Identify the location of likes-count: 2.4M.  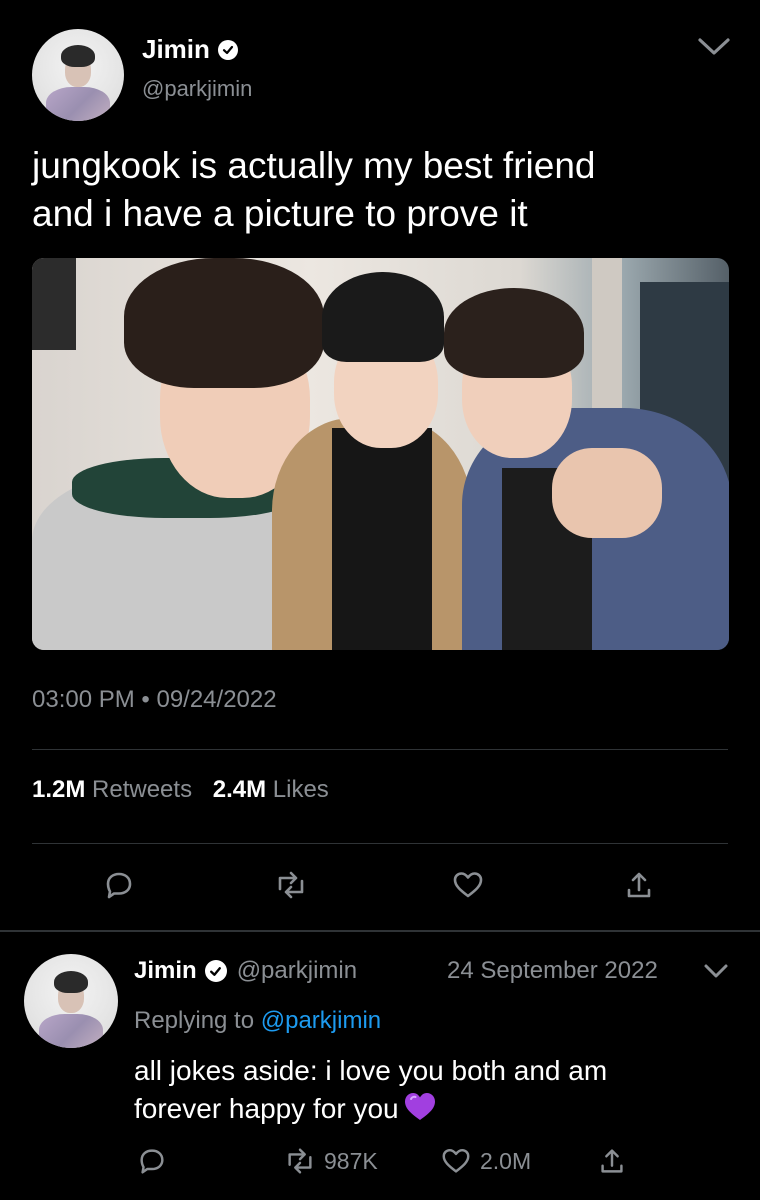
(239, 789).